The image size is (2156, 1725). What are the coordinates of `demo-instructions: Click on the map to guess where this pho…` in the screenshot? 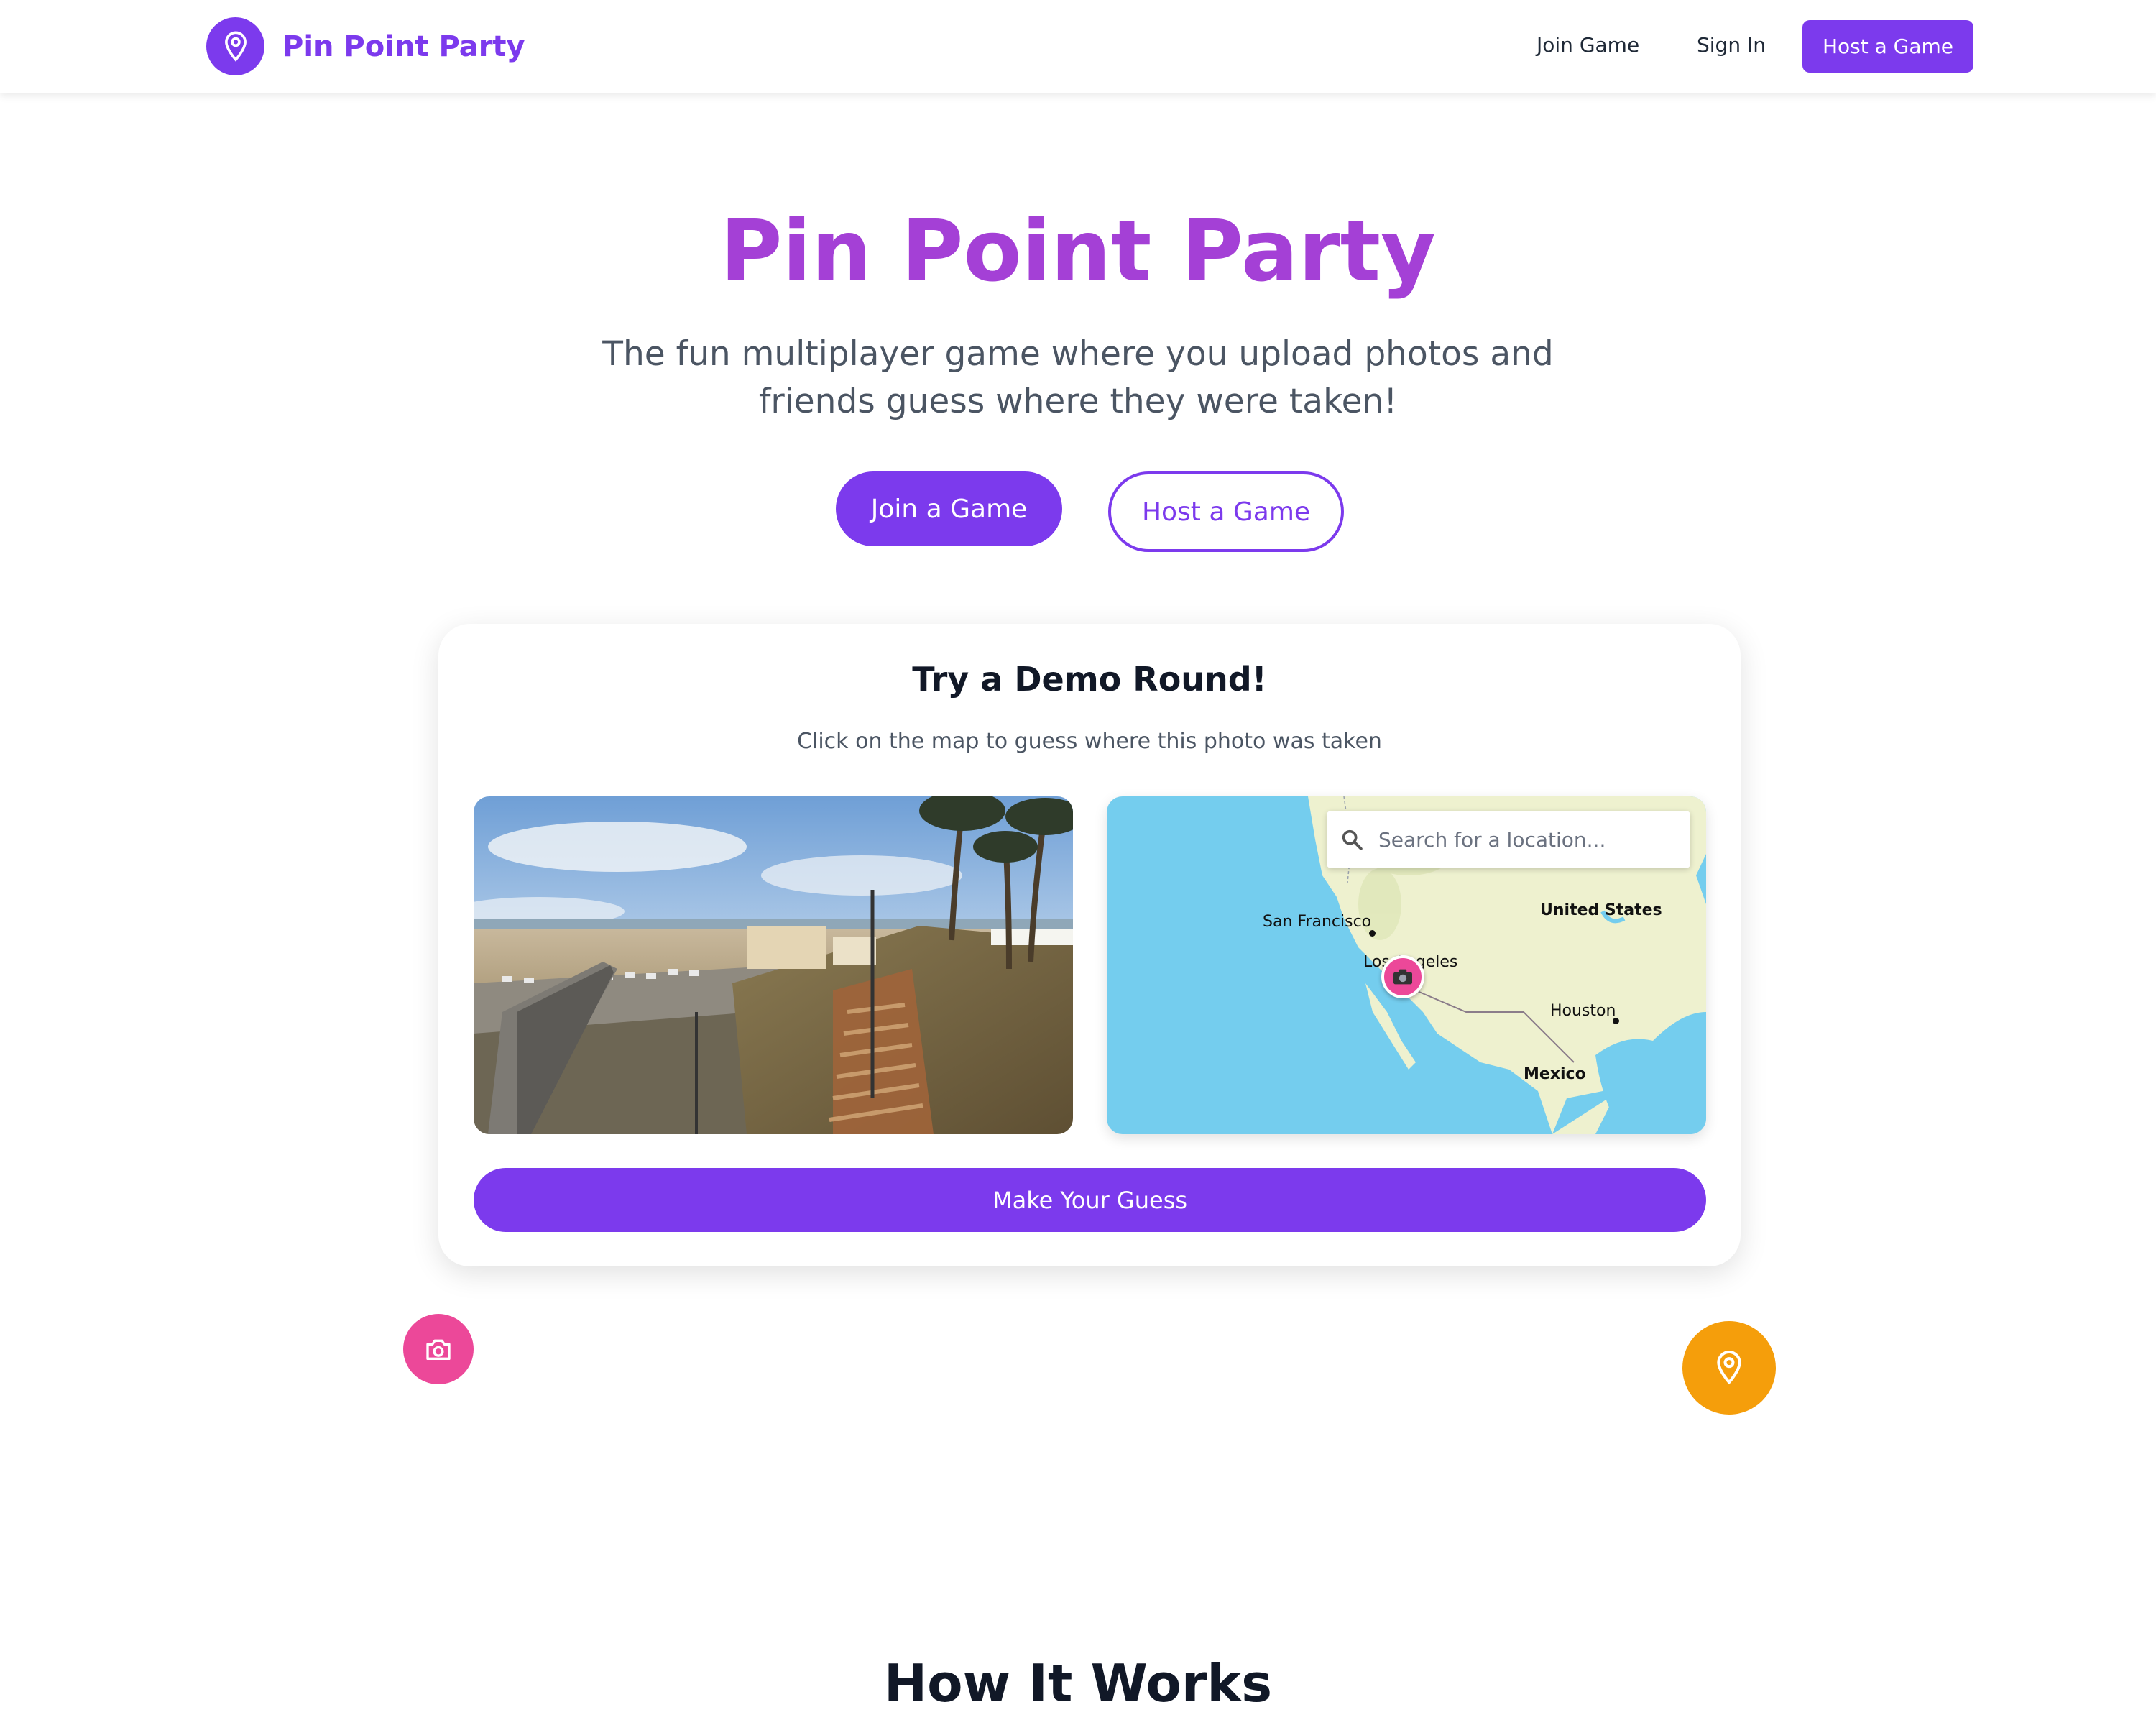 It's located at (1089, 741).